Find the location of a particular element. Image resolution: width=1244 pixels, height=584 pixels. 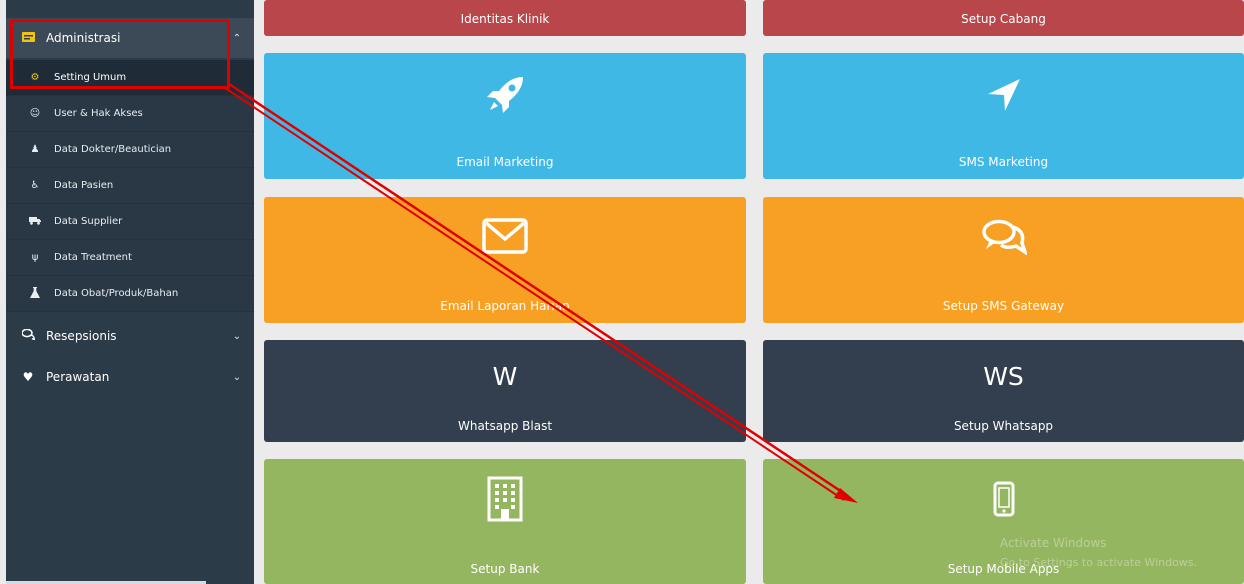

sidebar-item-setting-umum: ⚙ Setting Umum is located at coordinates (130, 78).